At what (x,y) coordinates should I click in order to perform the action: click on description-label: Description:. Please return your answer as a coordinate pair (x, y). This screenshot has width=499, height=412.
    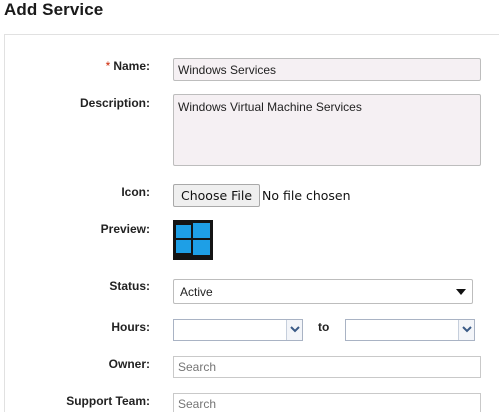
    Looking at the image, I should click on (114, 103).